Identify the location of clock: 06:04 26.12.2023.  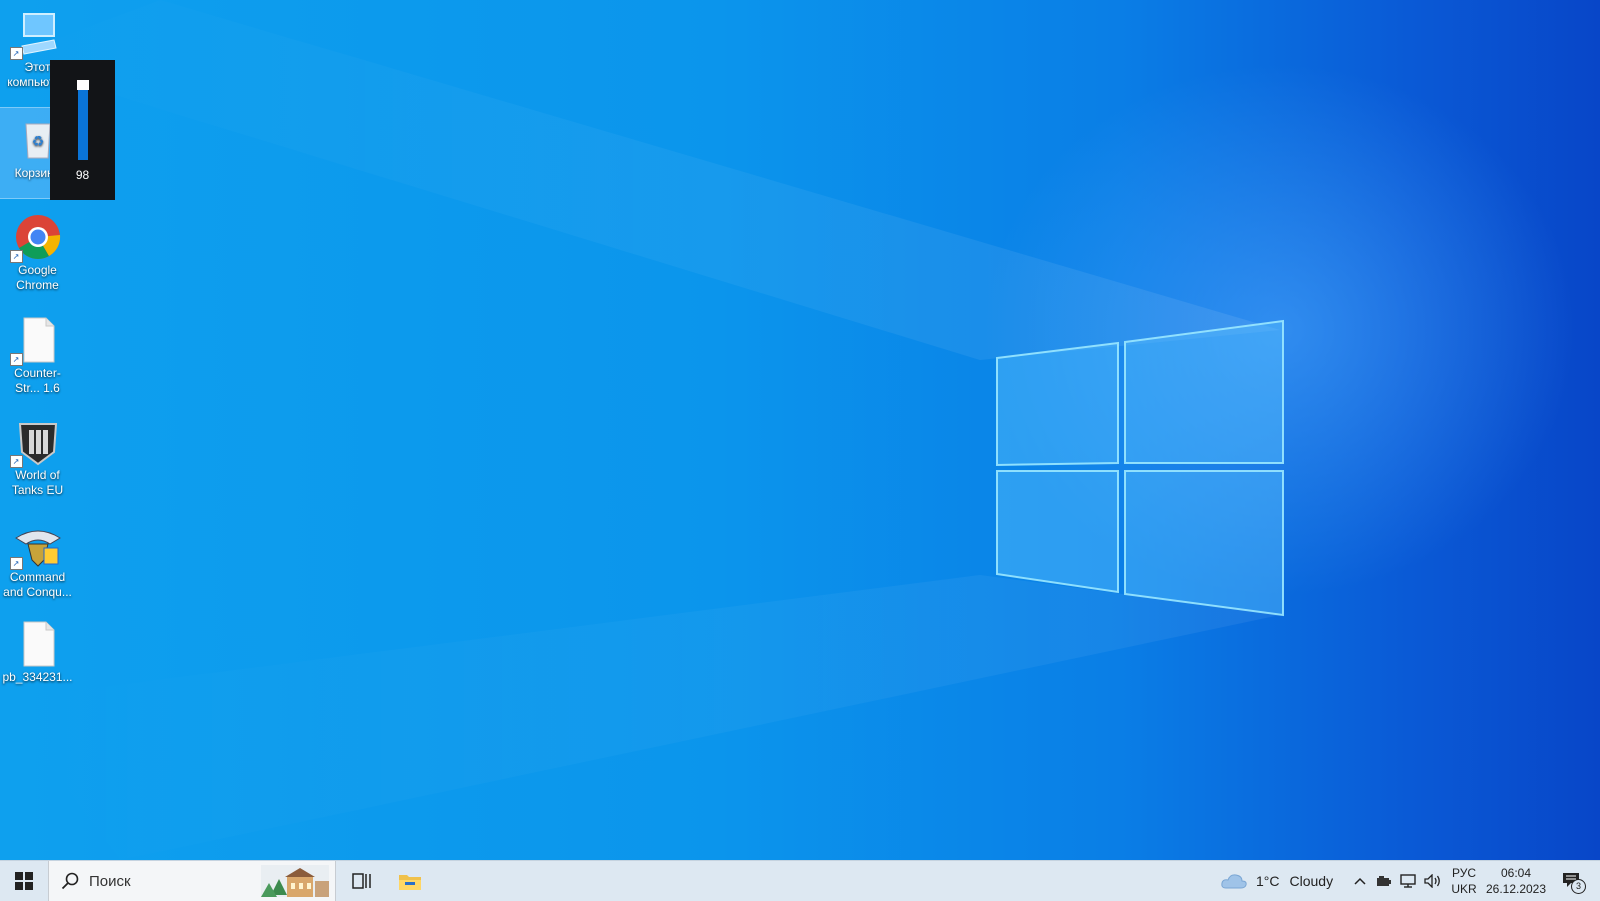
(1516, 881).